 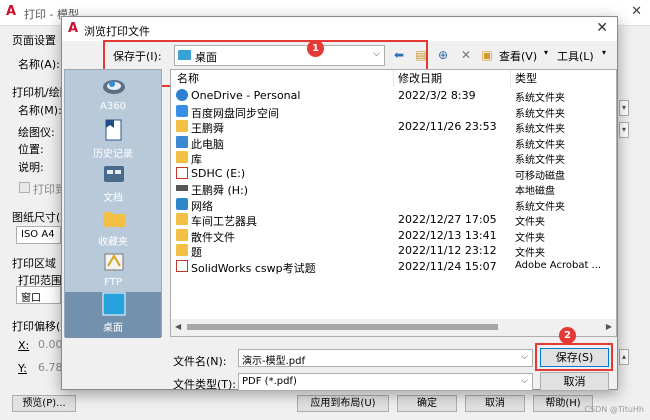 What do you see at coordinates (393, 251) in the screenshot?
I see `file-row: 题 2022/11/12 23:12 文件夹` at bounding box center [393, 251].